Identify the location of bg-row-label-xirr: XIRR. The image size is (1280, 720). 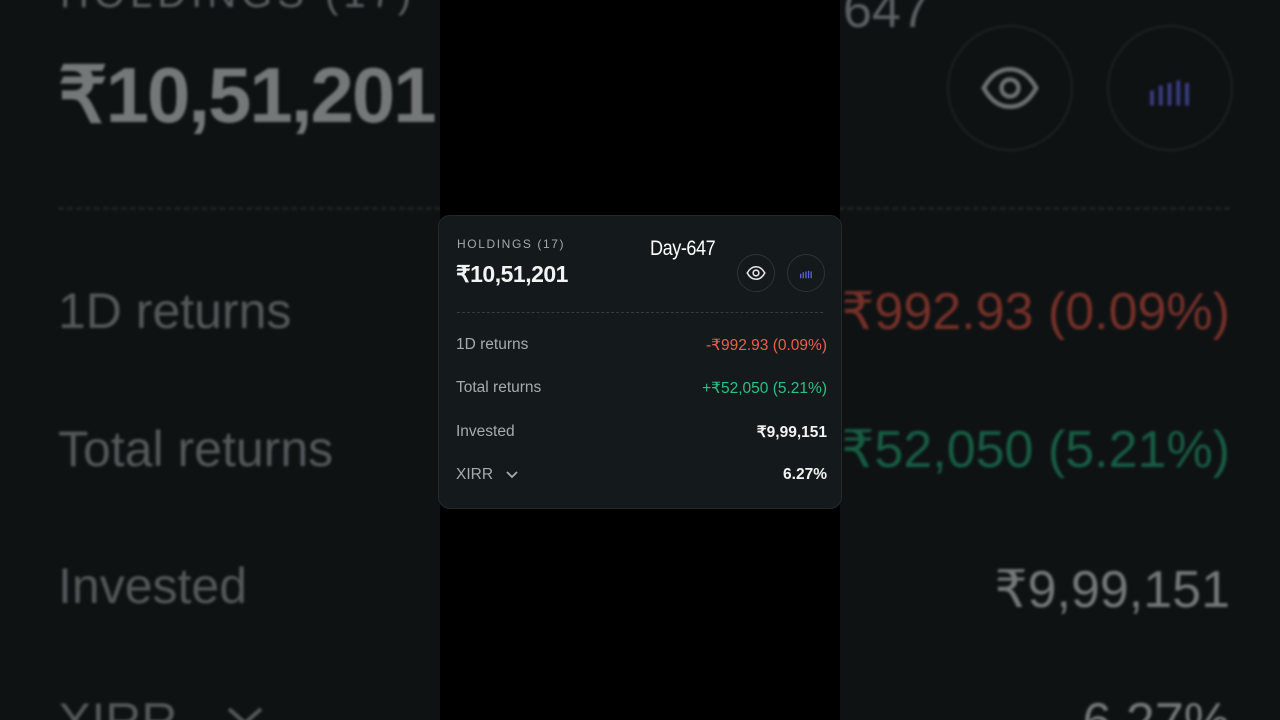
(117, 706).